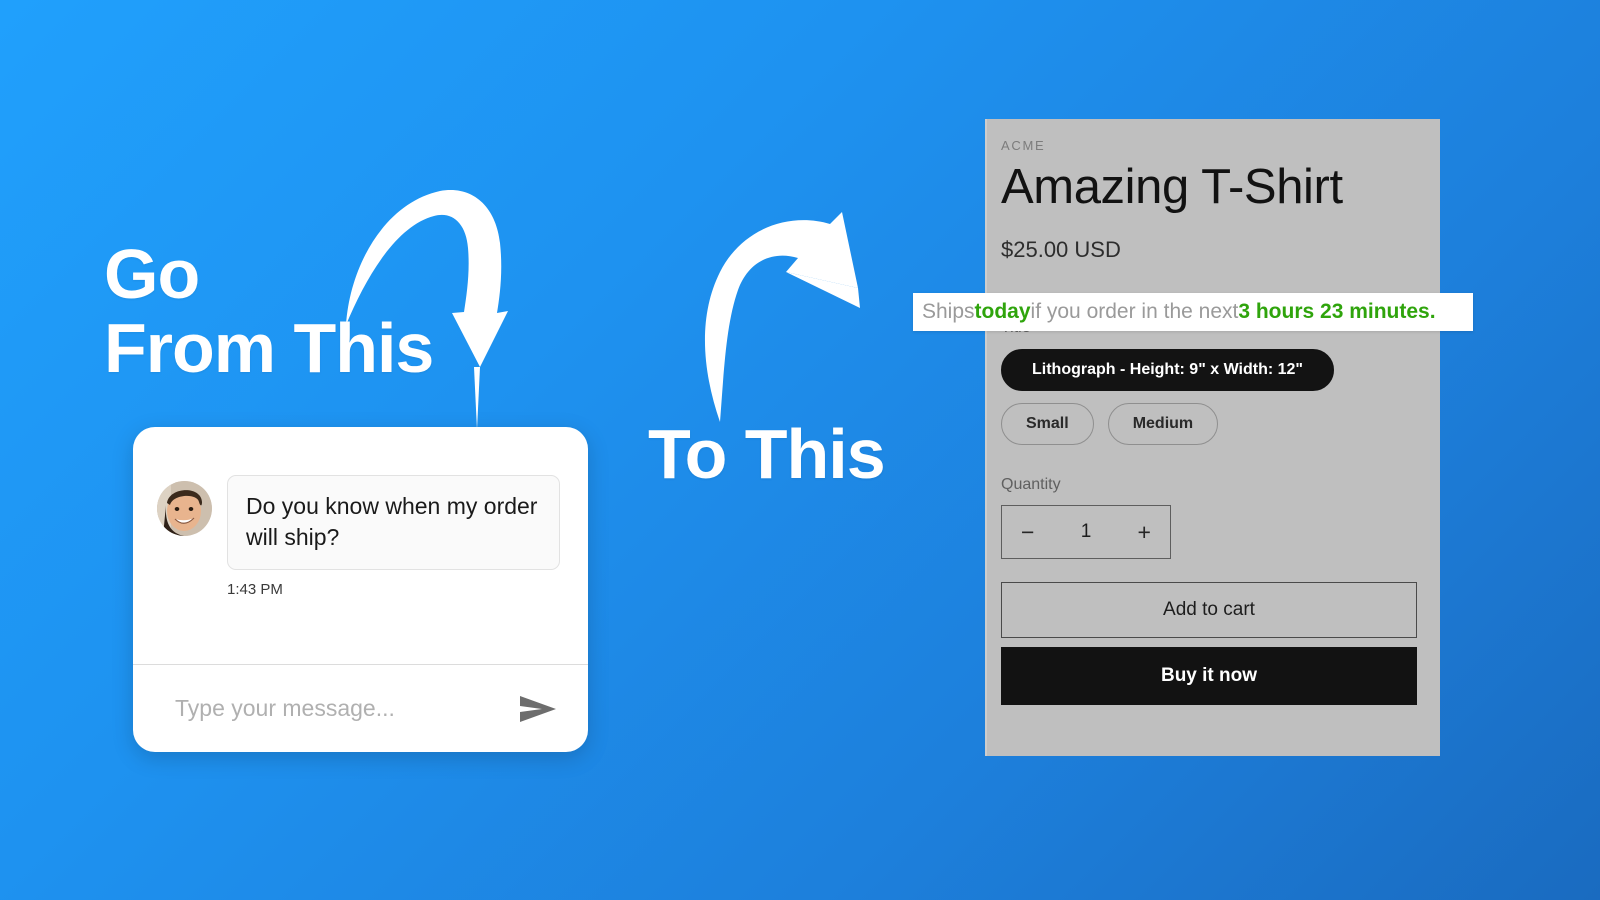  Describe the element at coordinates (782, 317) in the screenshot. I see `curved-arrow-up-right-icon` at that location.